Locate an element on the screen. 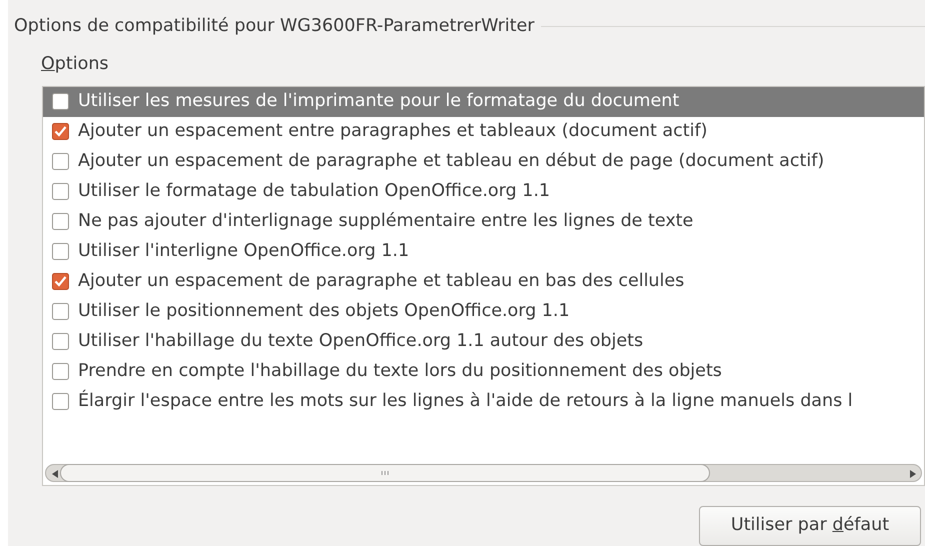  options-label: Options is located at coordinates (75, 64).